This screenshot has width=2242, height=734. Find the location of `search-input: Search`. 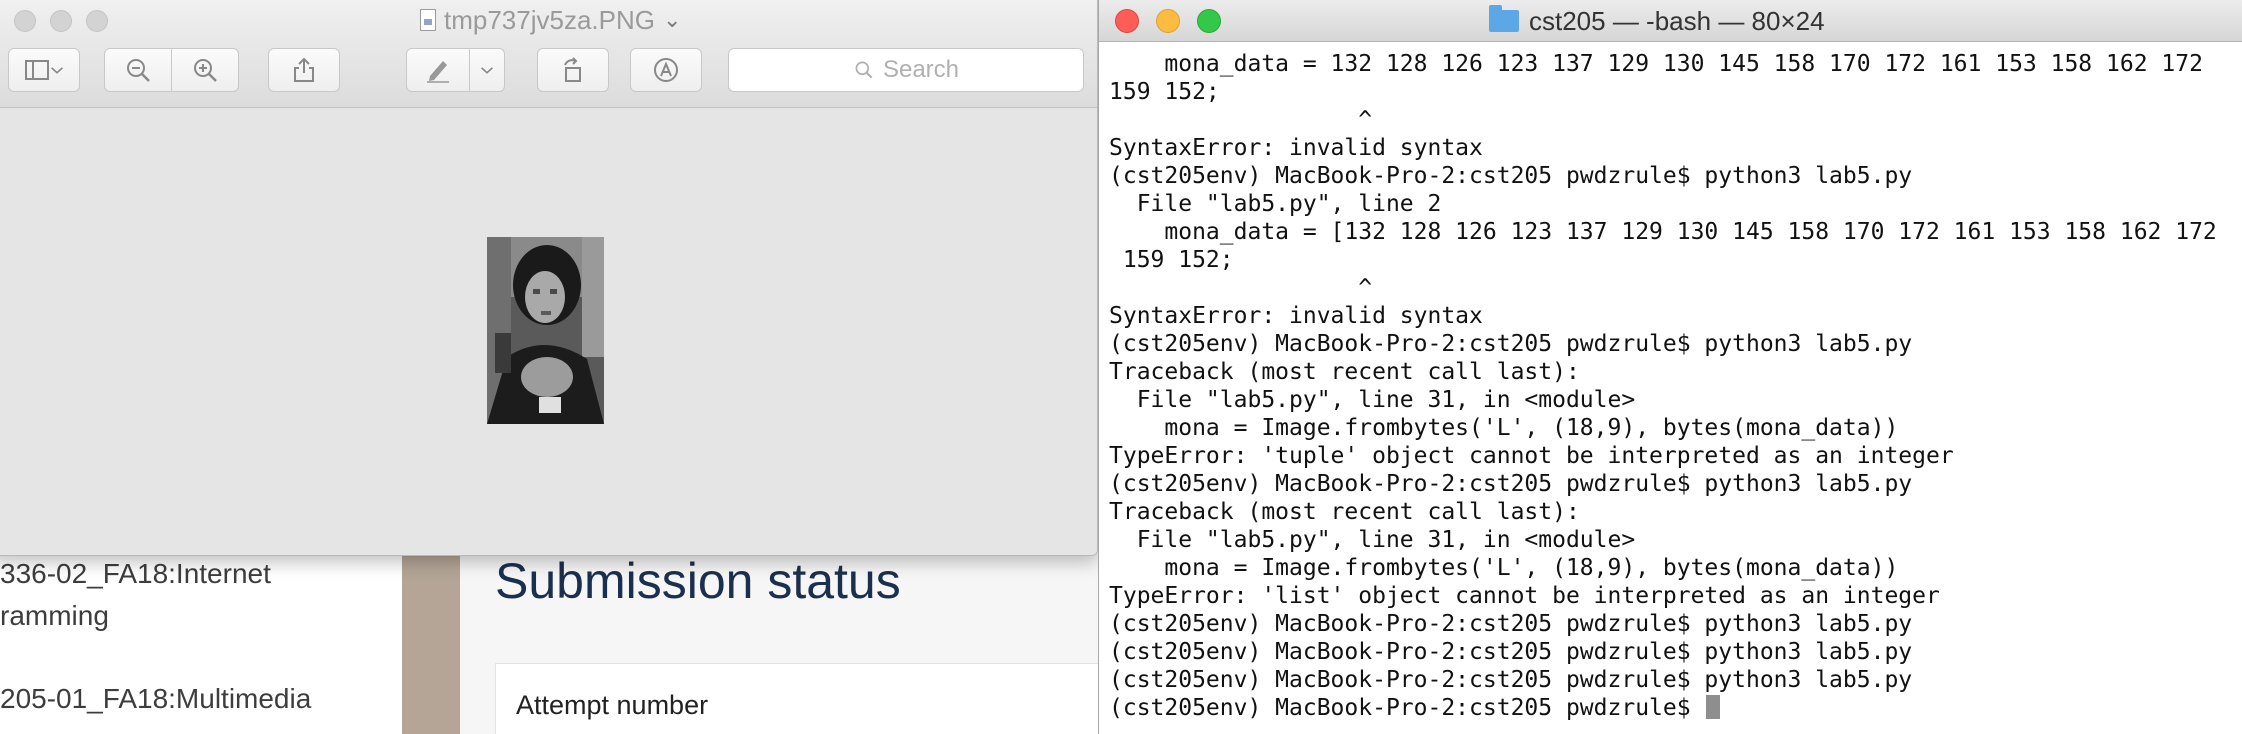

search-input: Search is located at coordinates (906, 70).